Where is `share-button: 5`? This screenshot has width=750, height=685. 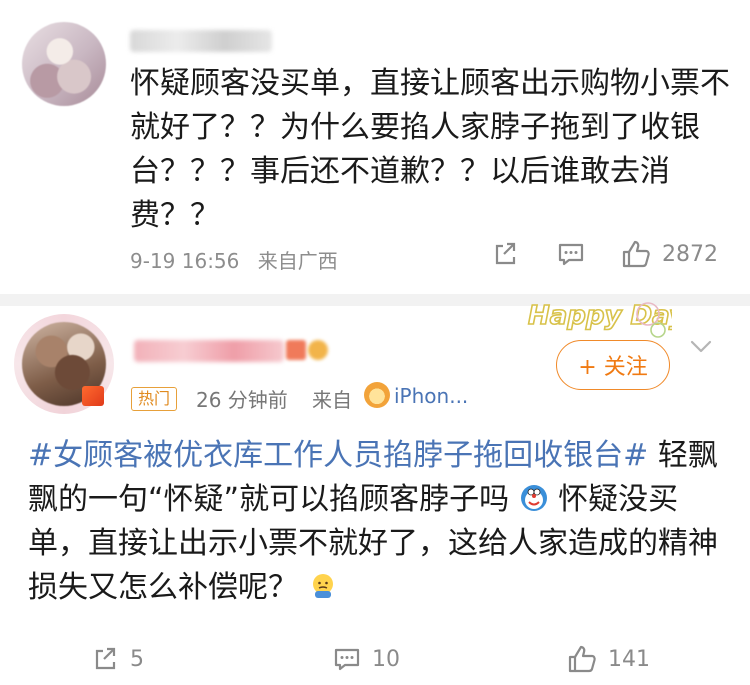 share-button: 5 is located at coordinates (118, 659).